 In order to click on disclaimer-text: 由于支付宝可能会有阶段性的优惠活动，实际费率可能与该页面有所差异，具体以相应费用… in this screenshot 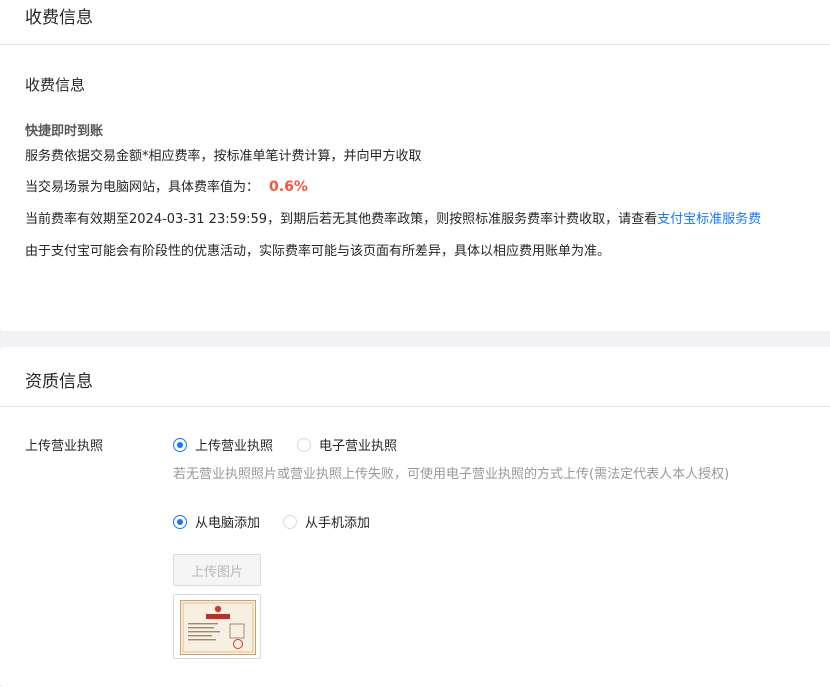, I will do `click(318, 251)`.